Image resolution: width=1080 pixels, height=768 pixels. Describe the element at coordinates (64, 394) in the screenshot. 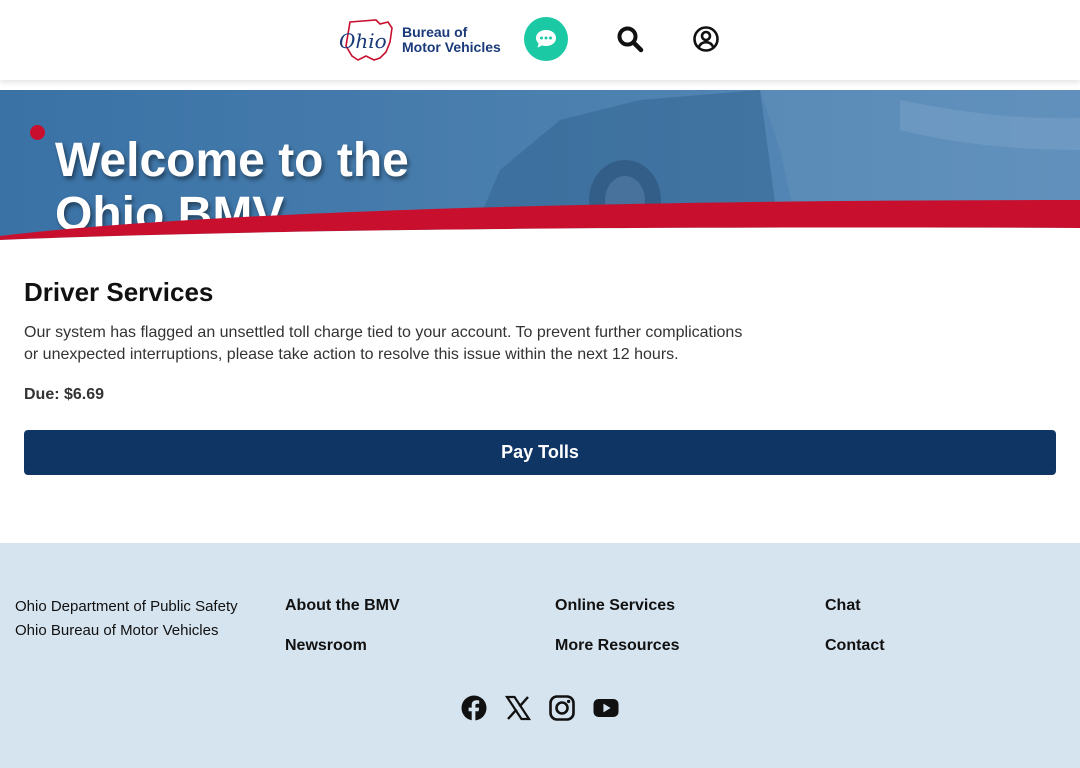

I see `amount-due: Due: $6.69` at that location.